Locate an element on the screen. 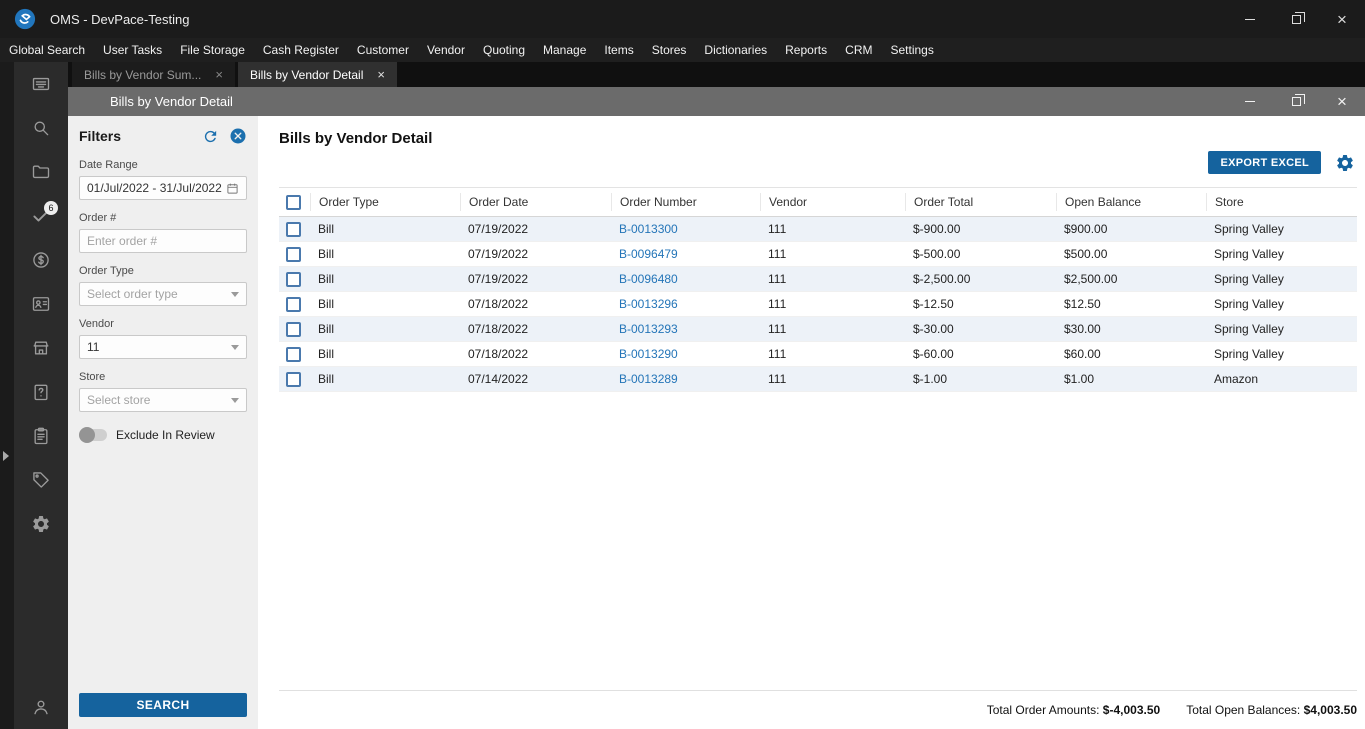  tab-bills-by-vendor-summary: Bills by Vendor Sum... × is located at coordinates (153, 74).